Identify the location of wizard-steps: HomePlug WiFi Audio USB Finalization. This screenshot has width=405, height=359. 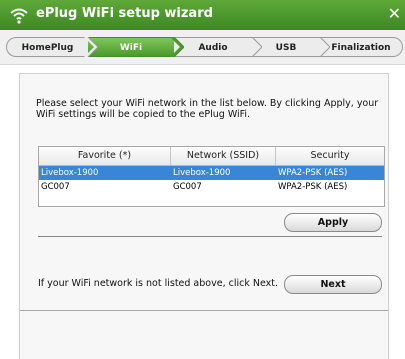
(204, 47).